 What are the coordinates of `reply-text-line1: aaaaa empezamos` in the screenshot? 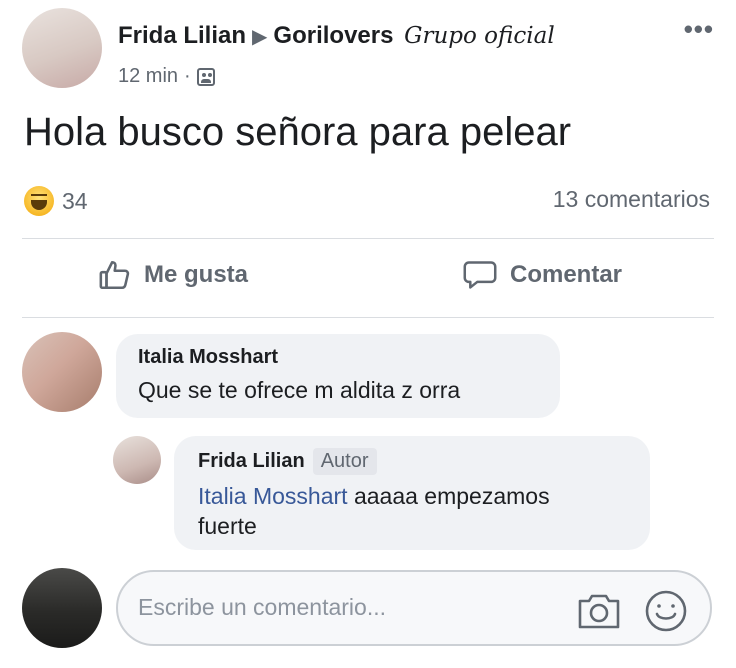 It's located at (448, 496).